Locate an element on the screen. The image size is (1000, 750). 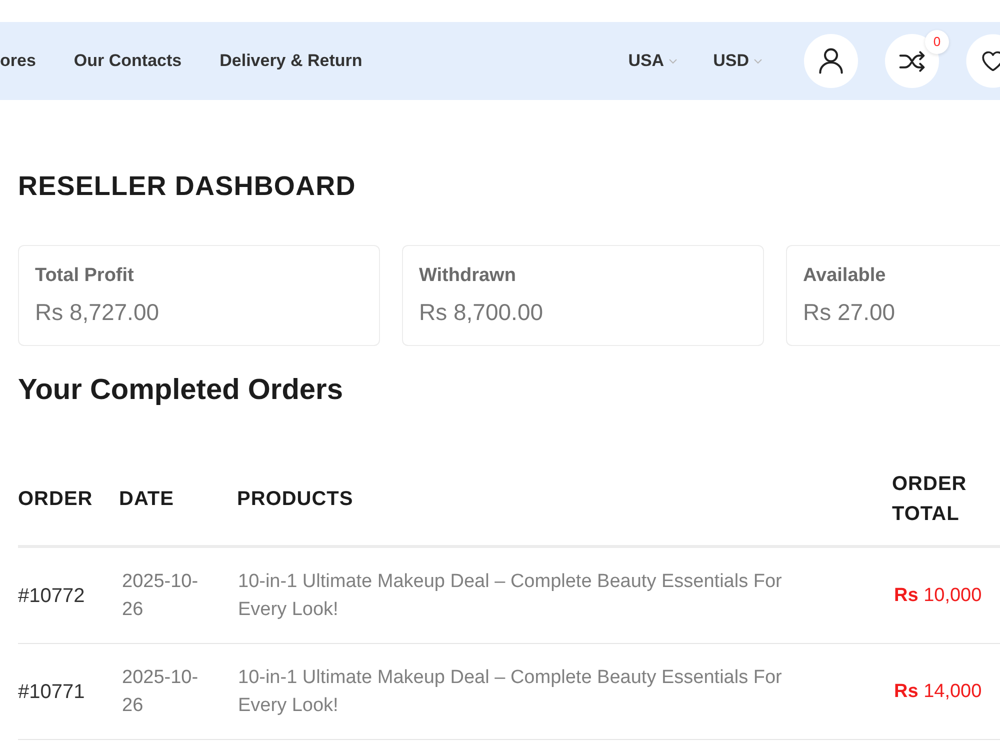
table-cell-text: Rs 10,000 is located at coordinates (938, 596).